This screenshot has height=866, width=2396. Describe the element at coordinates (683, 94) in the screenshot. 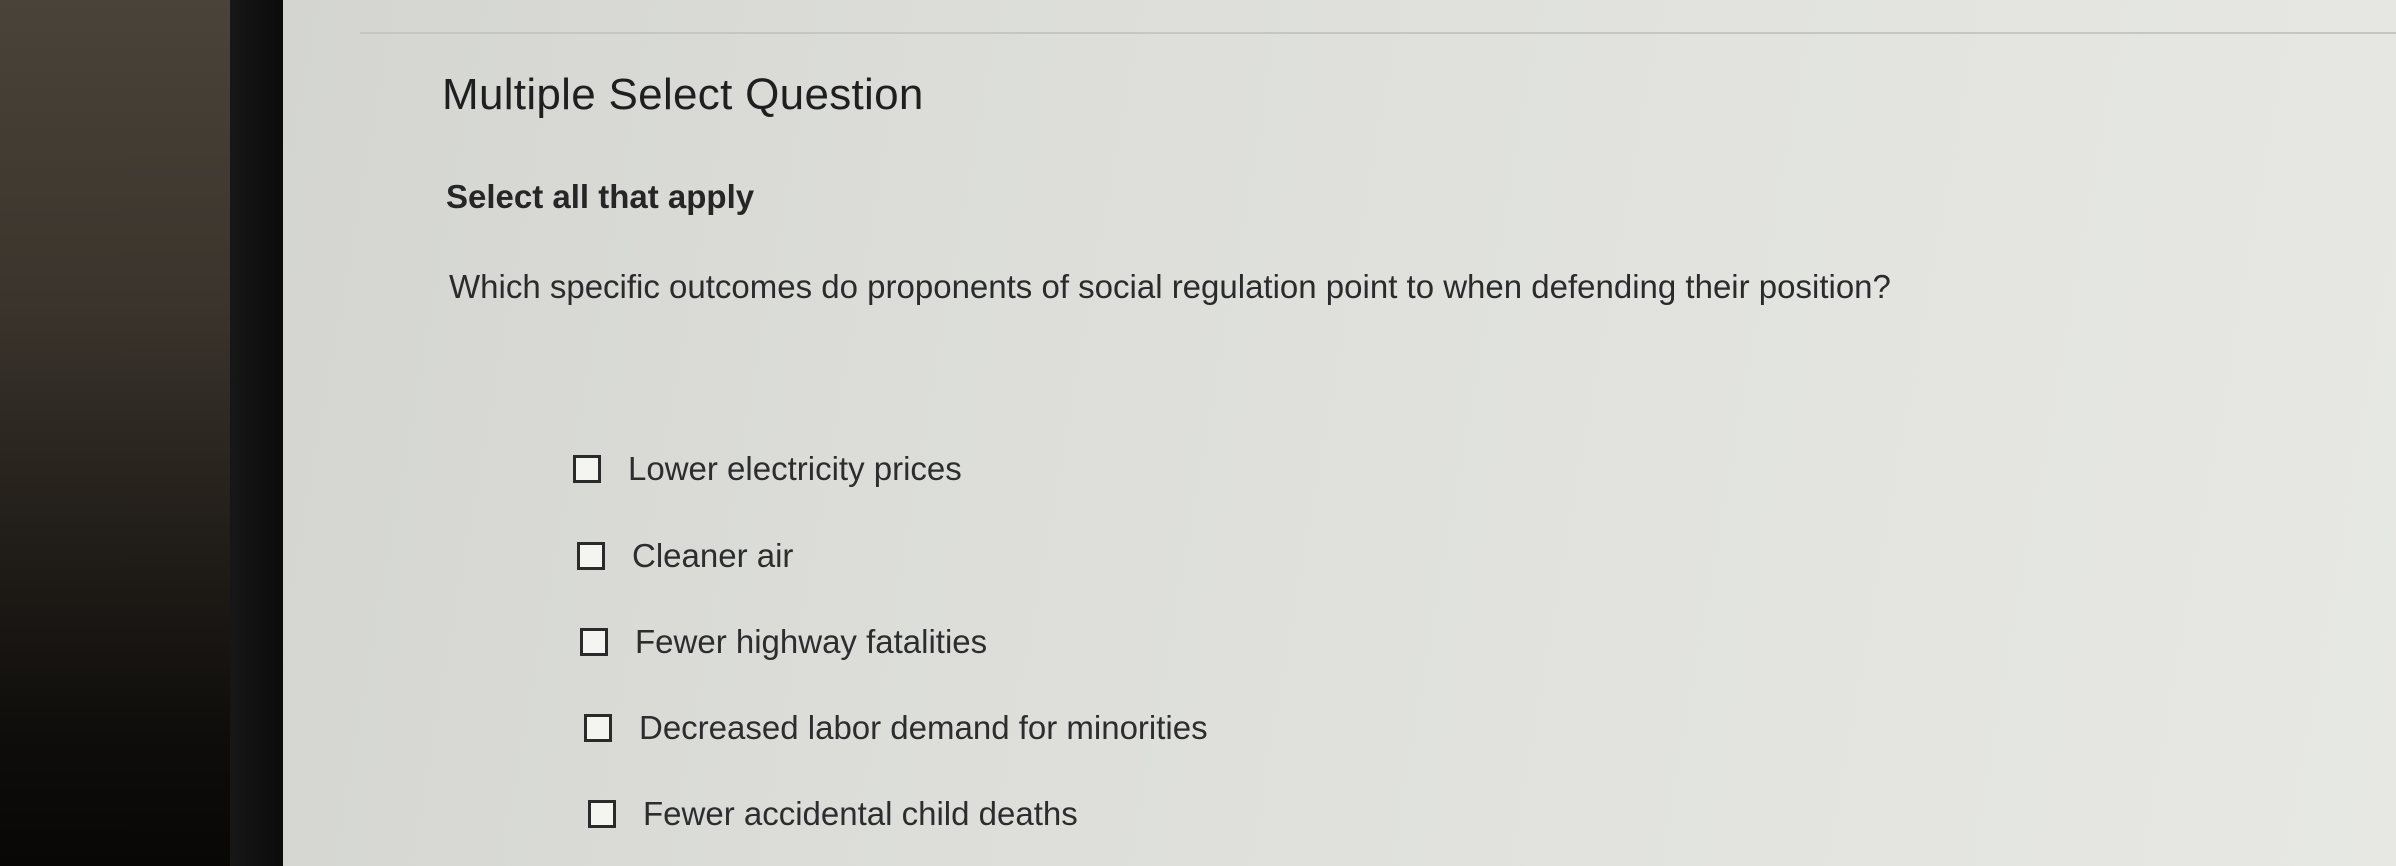

I see `question-type-title: Multiple Select Question` at that location.